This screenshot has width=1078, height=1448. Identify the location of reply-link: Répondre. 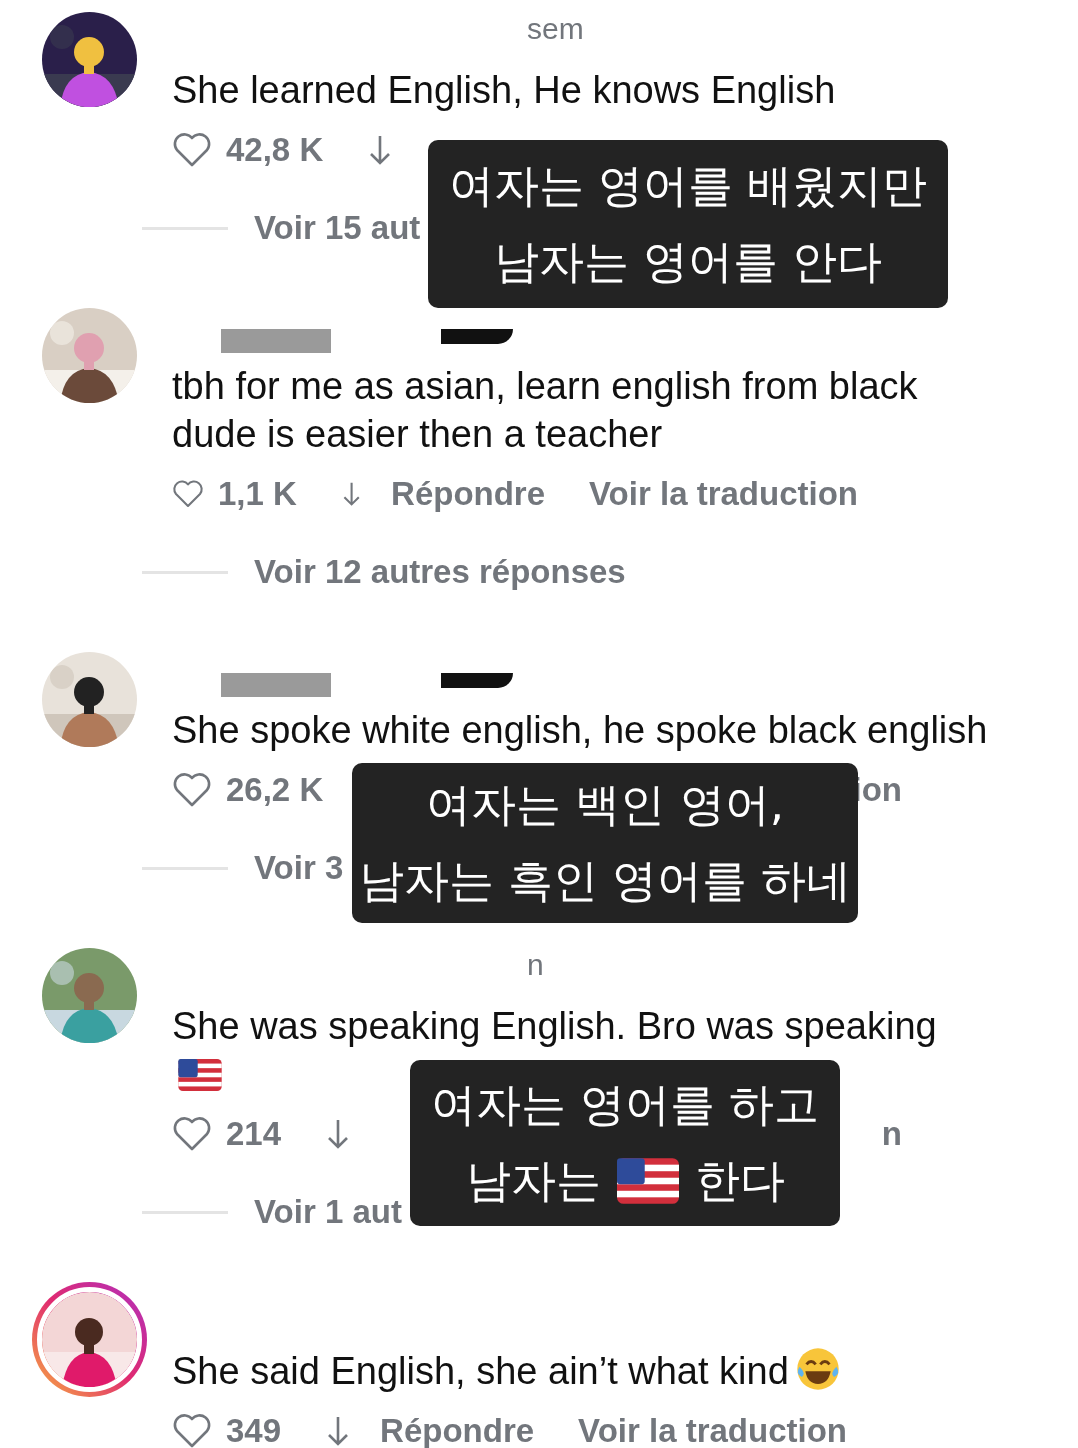
(468, 494).